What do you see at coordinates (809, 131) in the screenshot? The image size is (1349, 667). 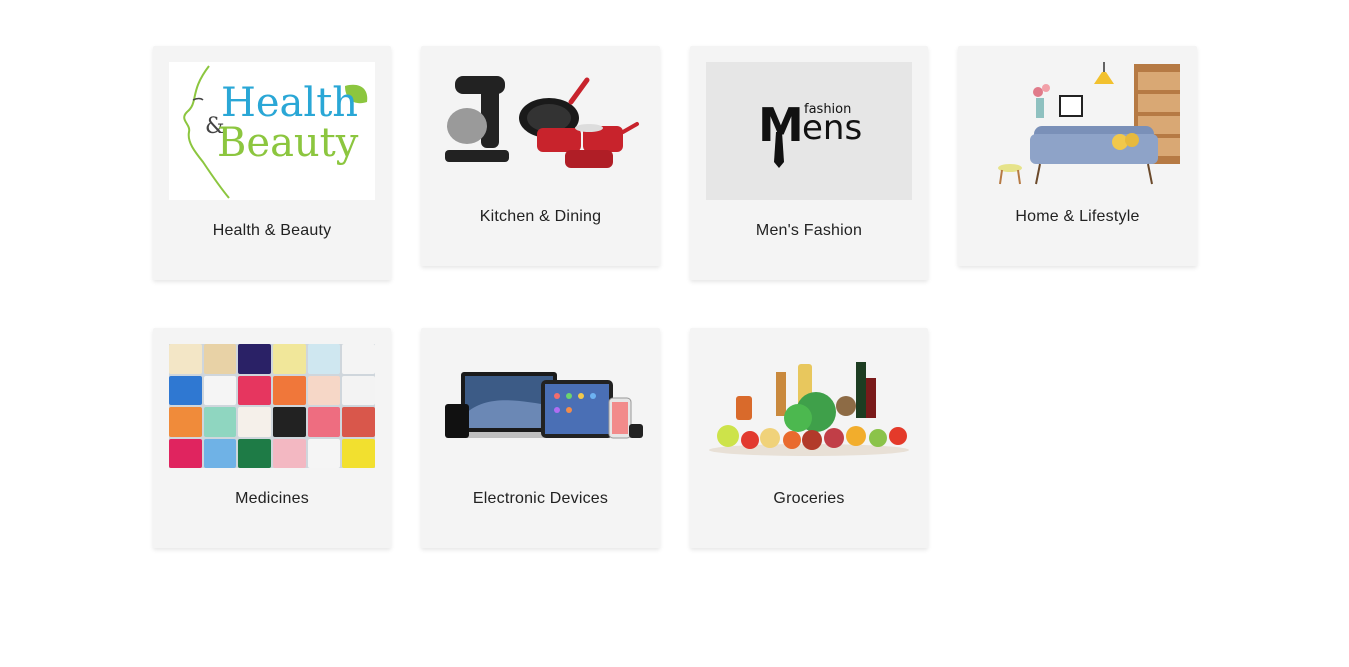 I see `mens-fashion-image: M fashion ens` at bounding box center [809, 131].